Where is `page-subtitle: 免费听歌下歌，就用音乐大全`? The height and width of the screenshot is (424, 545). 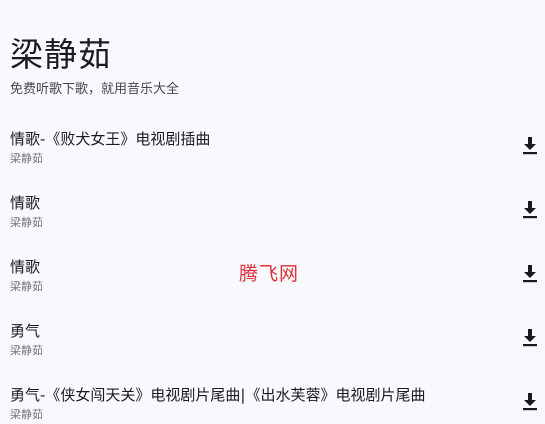 page-subtitle: 免费听歌下歌，就用音乐大全 is located at coordinates (95, 89).